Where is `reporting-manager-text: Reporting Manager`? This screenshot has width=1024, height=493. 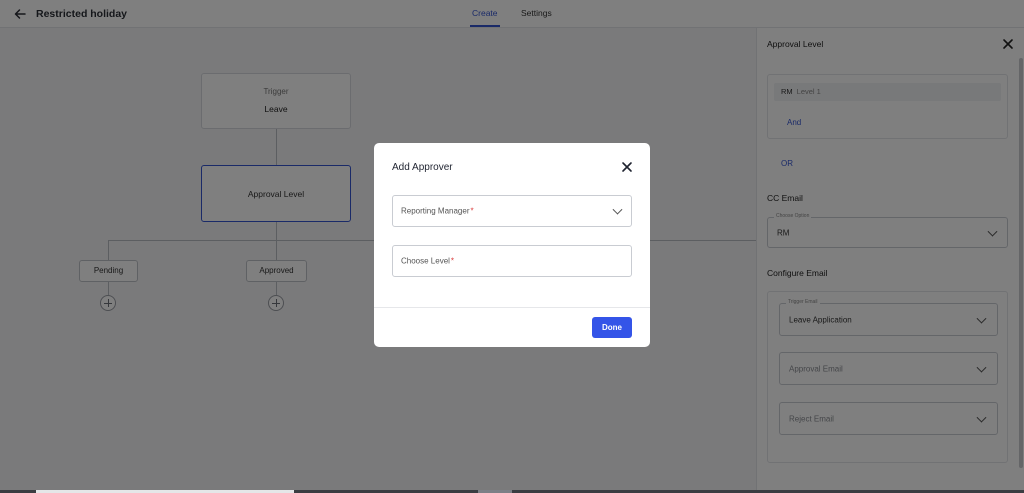
reporting-manager-text: Reporting Manager is located at coordinates (435, 211).